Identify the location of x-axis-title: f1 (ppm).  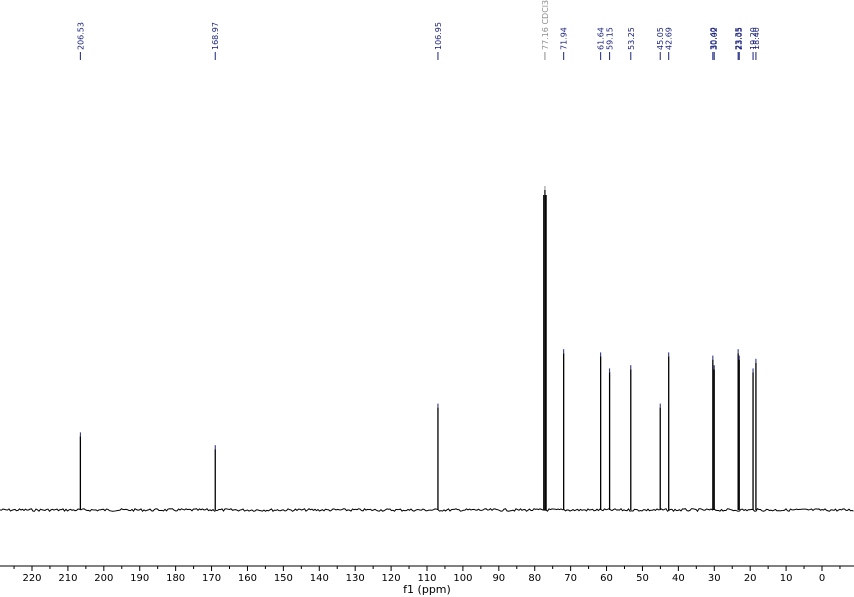
(427, 589).